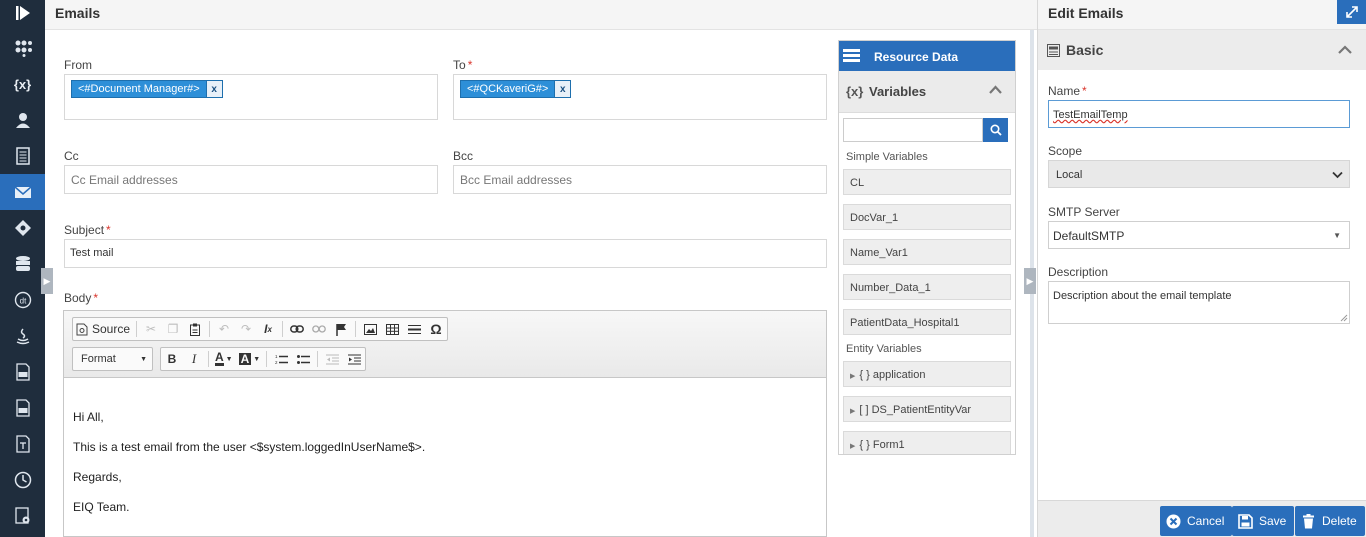 This screenshot has width=1366, height=537. What do you see at coordinates (1330, 521) in the screenshot?
I see `delete-button: Delete` at bounding box center [1330, 521].